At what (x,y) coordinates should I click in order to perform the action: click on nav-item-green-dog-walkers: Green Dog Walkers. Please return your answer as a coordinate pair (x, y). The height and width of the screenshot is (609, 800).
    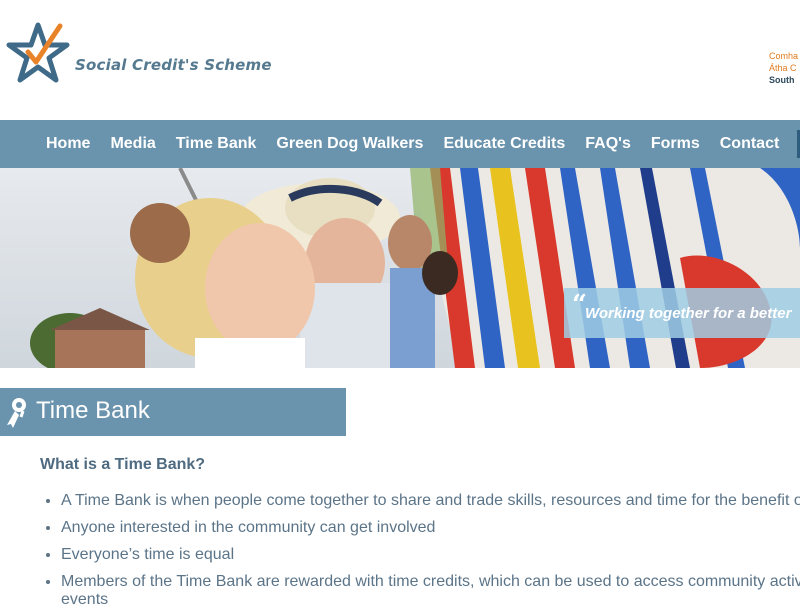
    Looking at the image, I should click on (349, 144).